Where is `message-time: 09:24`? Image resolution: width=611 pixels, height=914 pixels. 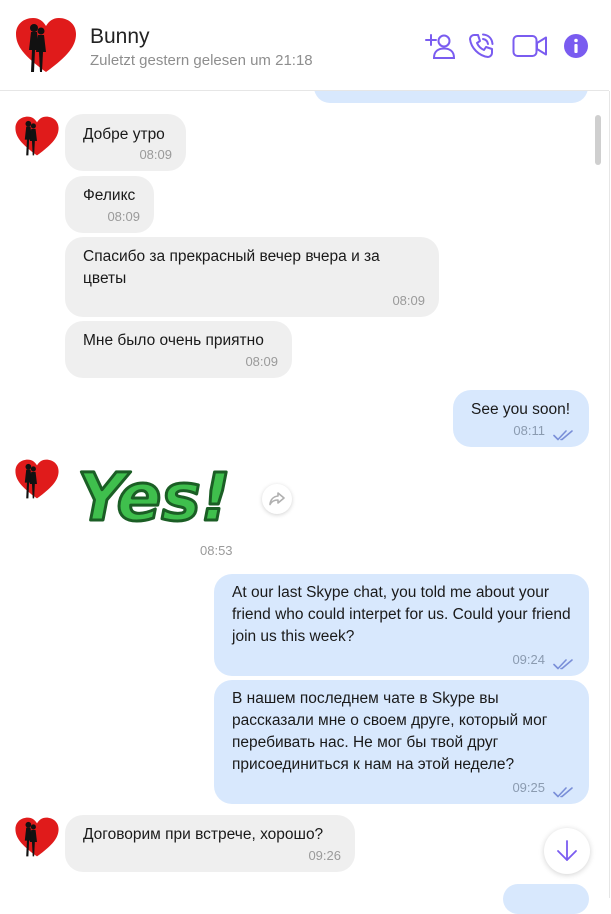
message-time: 09:24 is located at coordinates (528, 659).